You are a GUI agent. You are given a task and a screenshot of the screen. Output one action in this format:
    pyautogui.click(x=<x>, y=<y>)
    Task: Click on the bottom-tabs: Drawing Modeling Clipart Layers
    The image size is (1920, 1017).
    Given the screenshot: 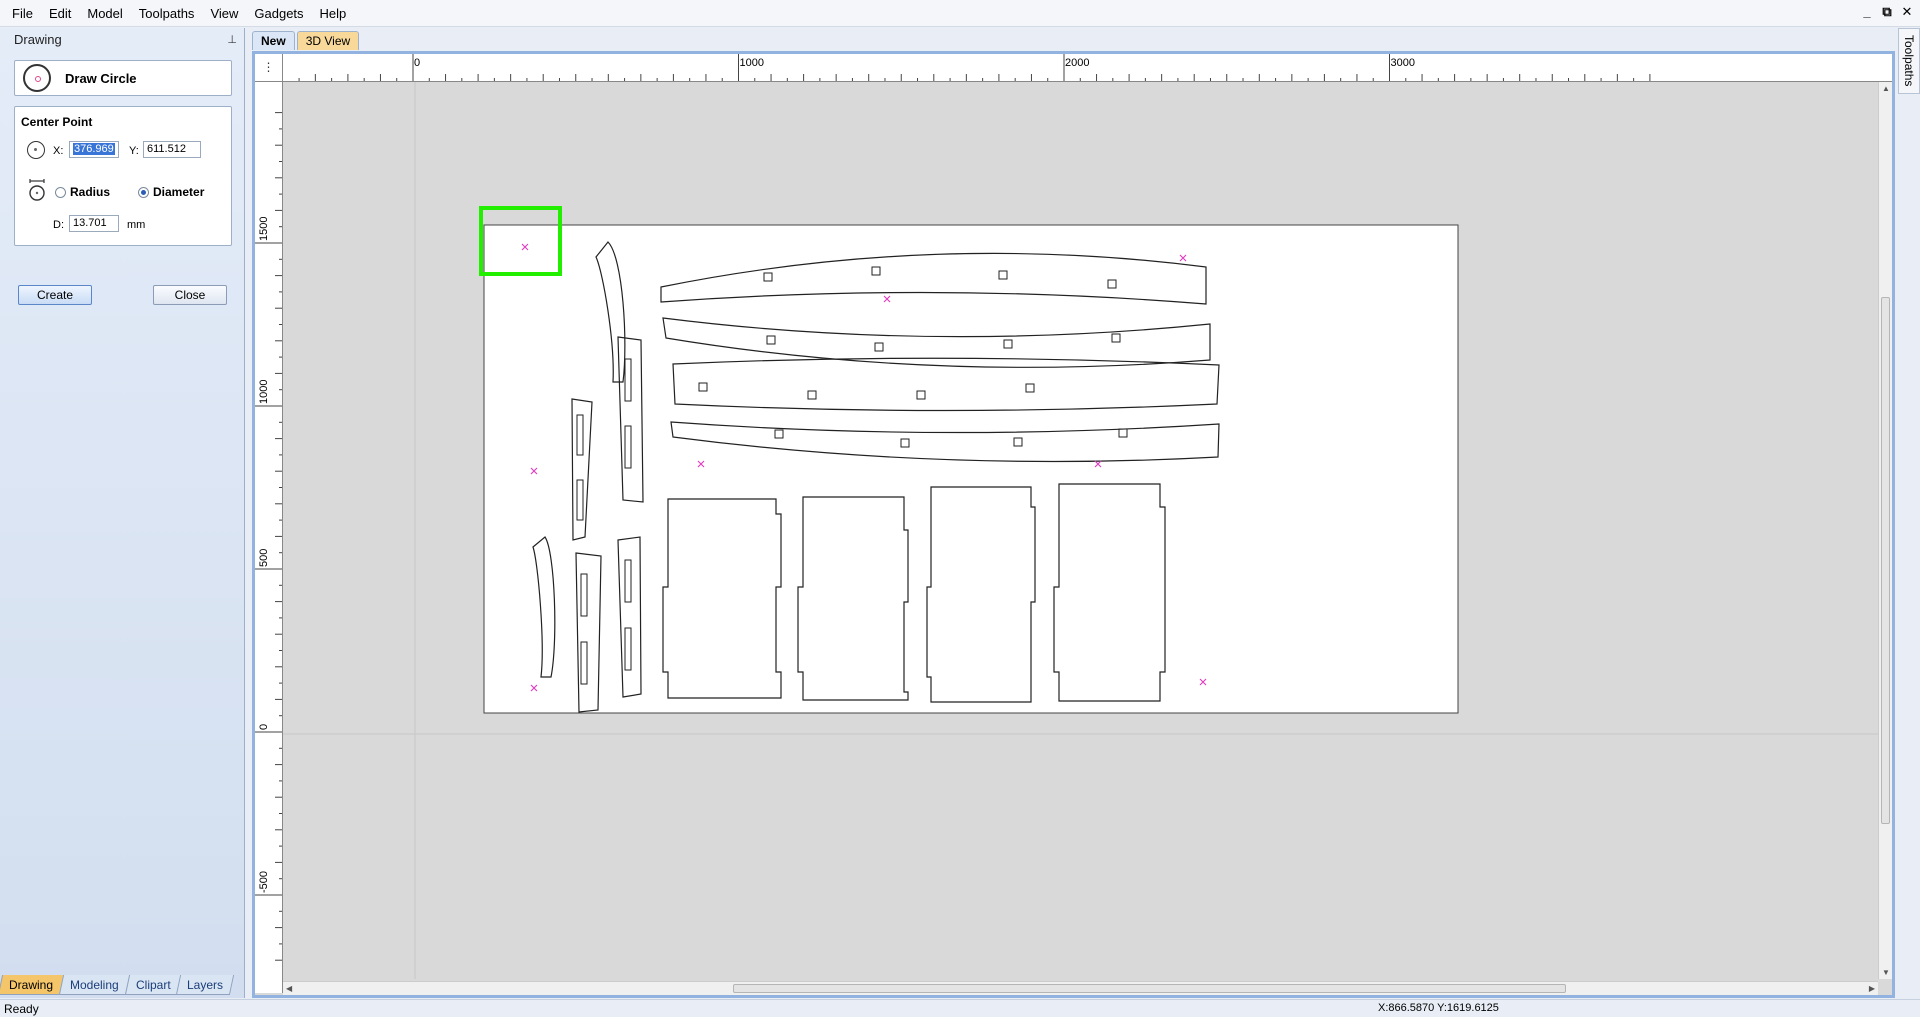 What is the action you would take?
    pyautogui.click(x=117, y=985)
    